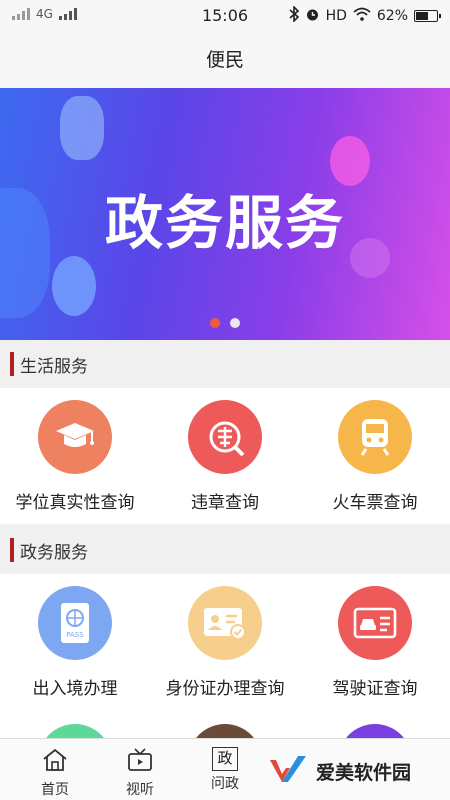  Describe the element at coordinates (75, 623) in the screenshot. I see `passport-icon: PASS` at that location.